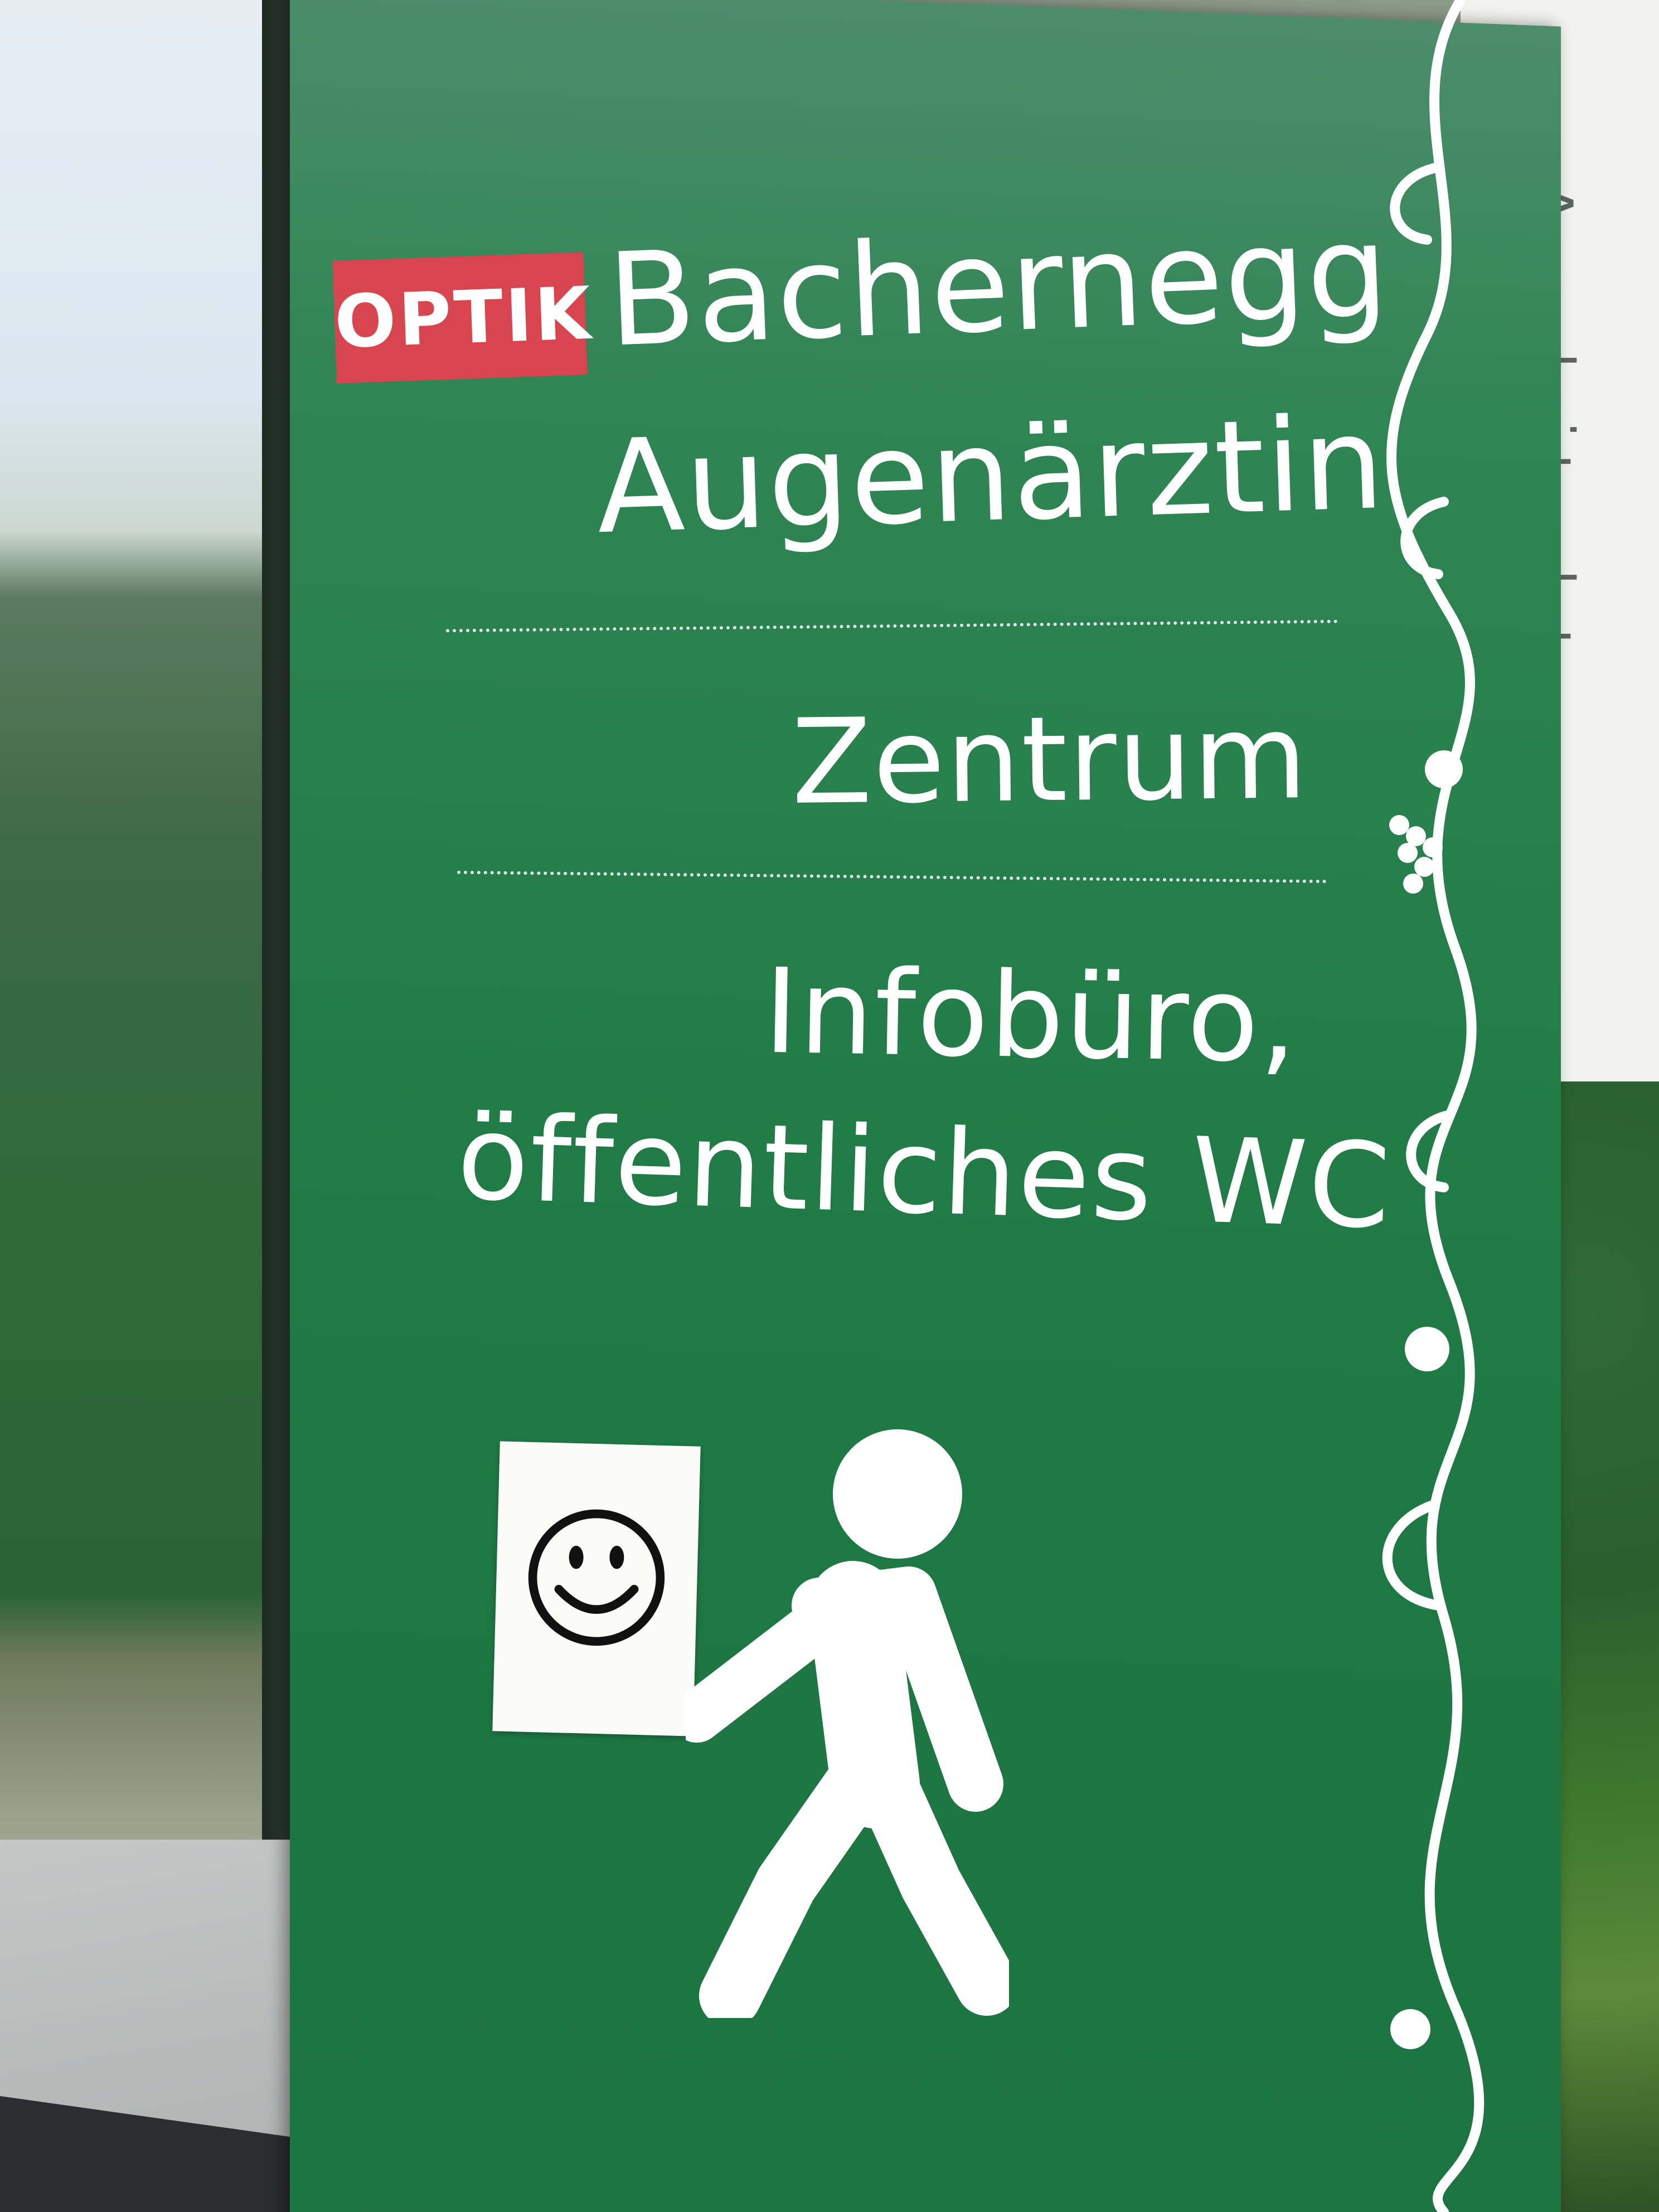 The height and width of the screenshot is (2212, 1659). I want to click on smiley-face-icon, so click(596, 1577).